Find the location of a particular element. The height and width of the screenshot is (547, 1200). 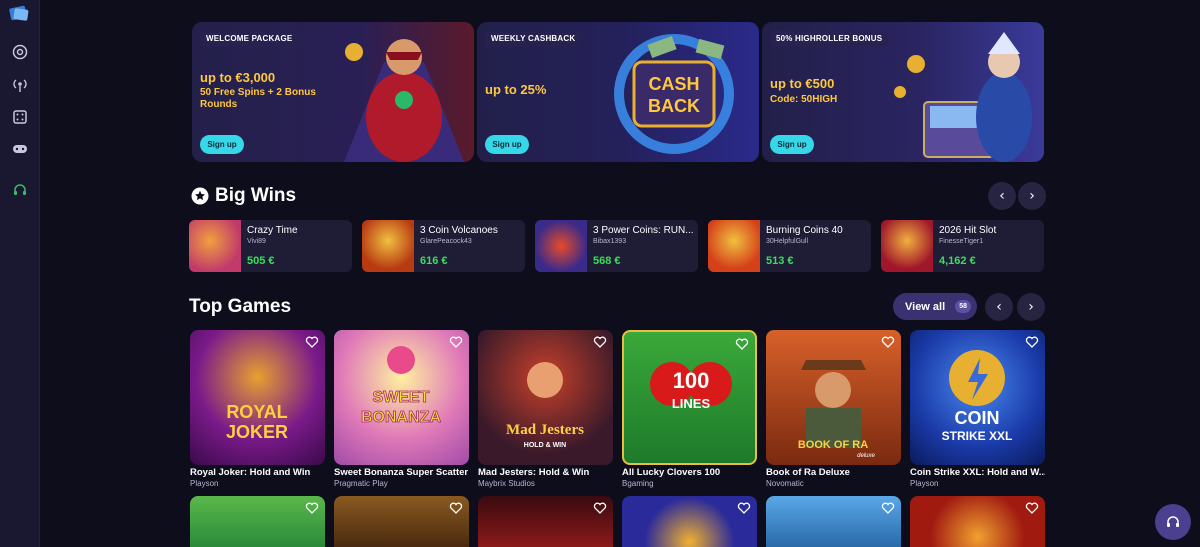

live-broadcast-icon is located at coordinates (20, 85).